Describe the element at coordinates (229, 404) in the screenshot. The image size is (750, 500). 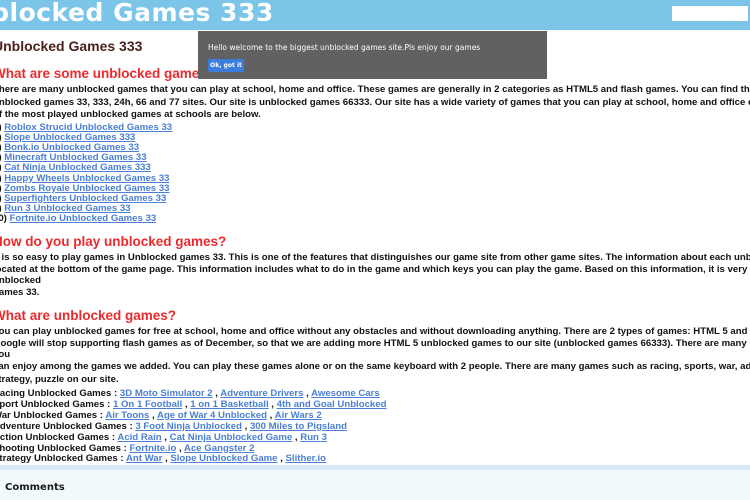
I see `category-game-link: 1 on 1 Basketball` at that location.